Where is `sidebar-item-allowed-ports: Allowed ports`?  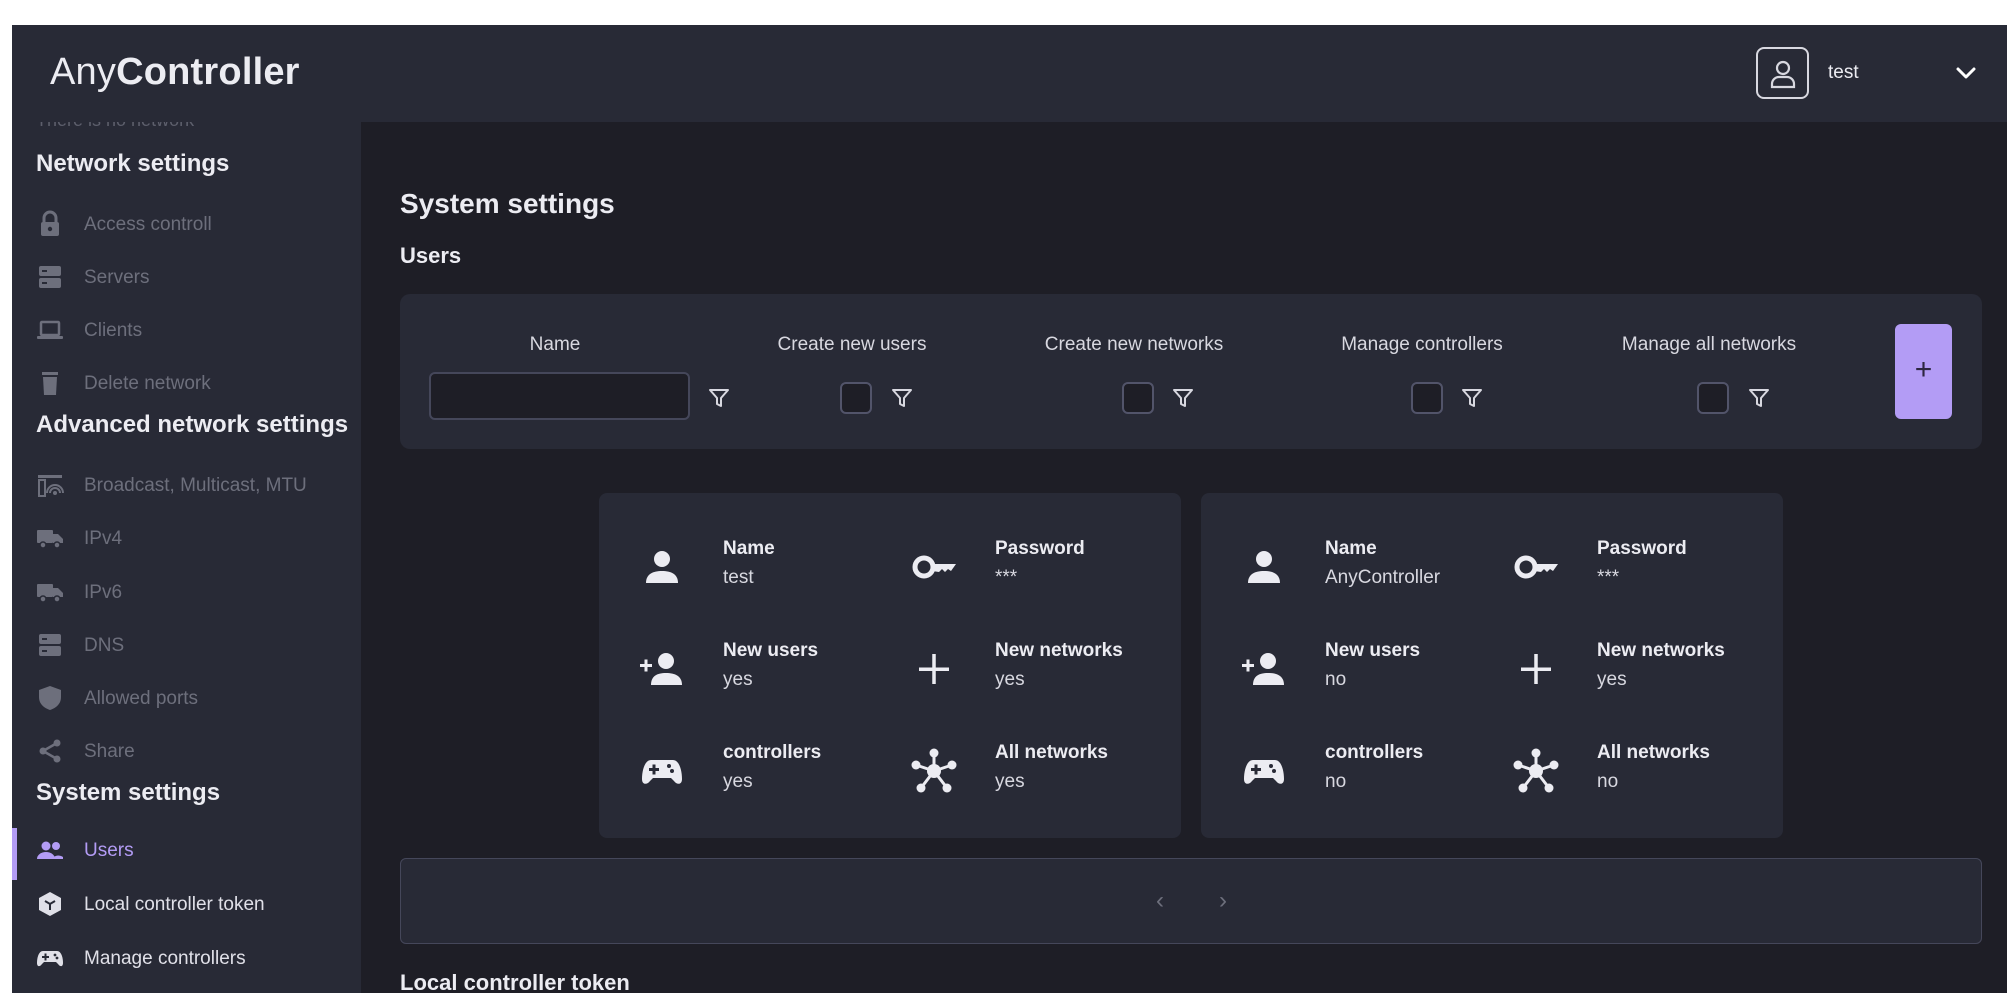 sidebar-item-allowed-ports: Allowed ports is located at coordinates (186, 698).